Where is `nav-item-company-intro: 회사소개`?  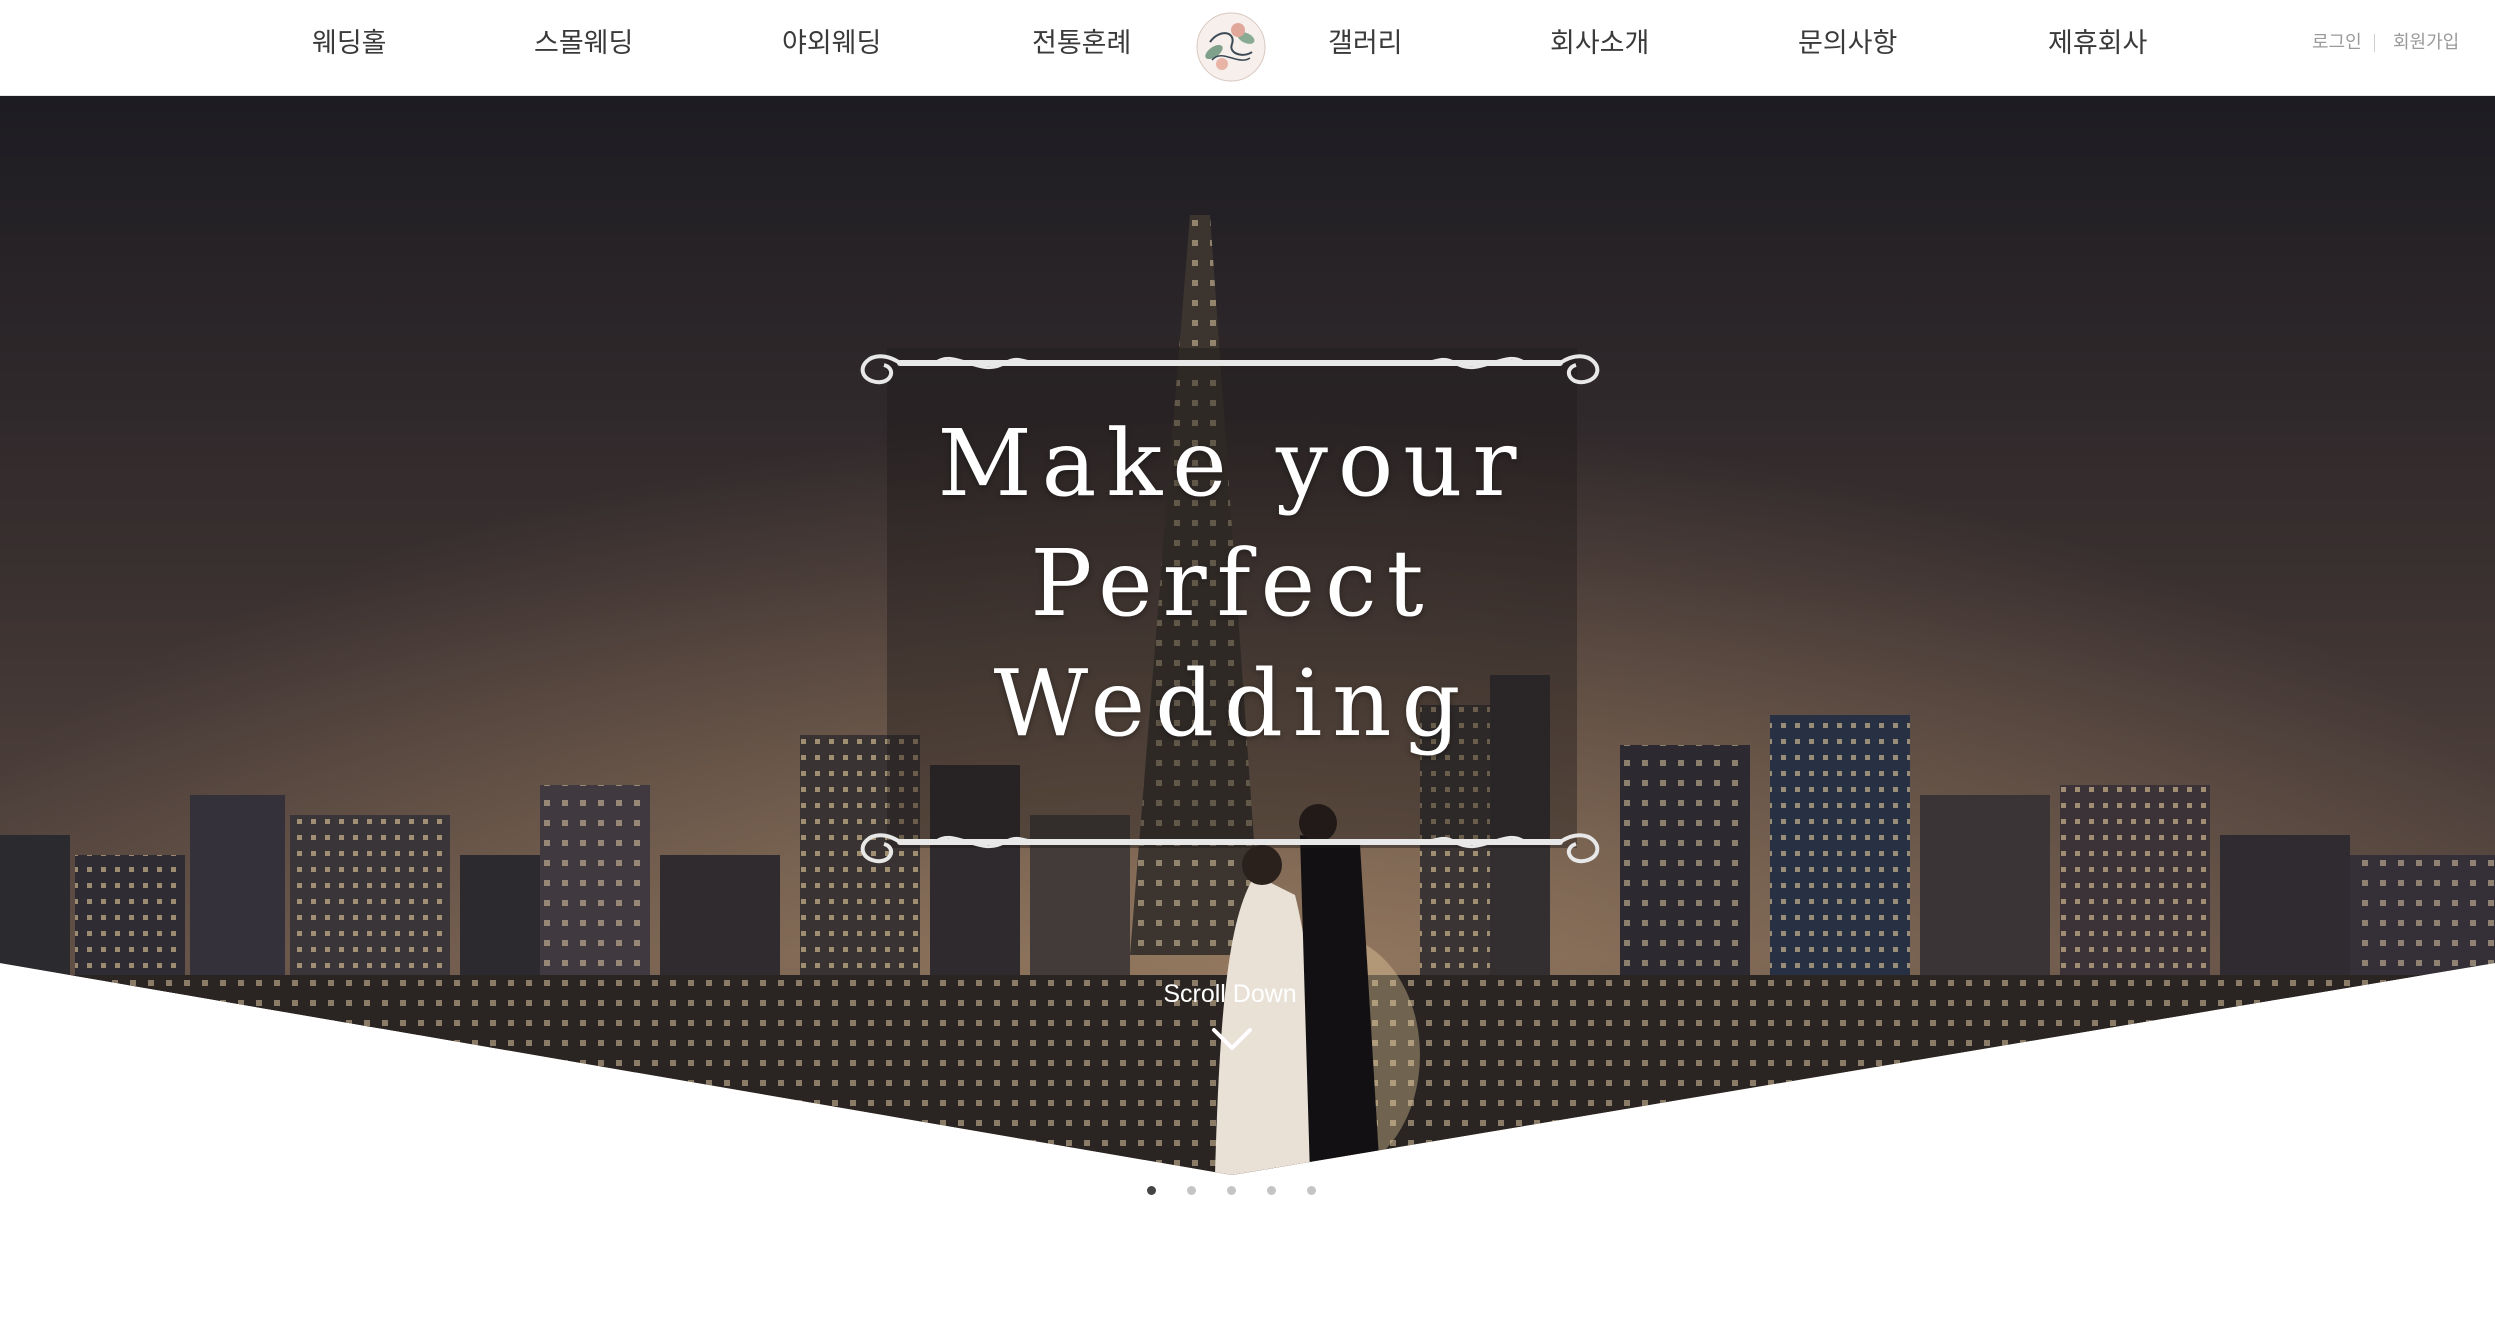 nav-item-company-intro: 회사소개 is located at coordinates (1599, 44).